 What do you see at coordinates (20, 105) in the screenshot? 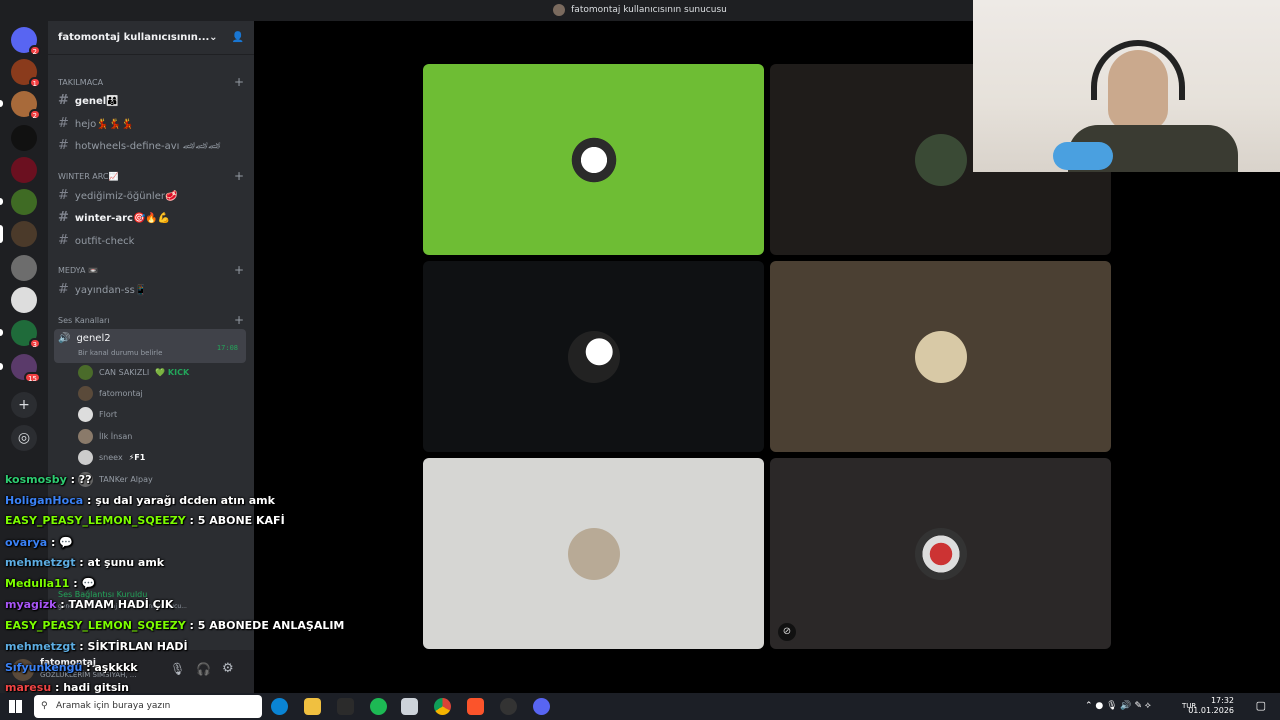
I see `server-icon-2: 2` at bounding box center [20, 105].